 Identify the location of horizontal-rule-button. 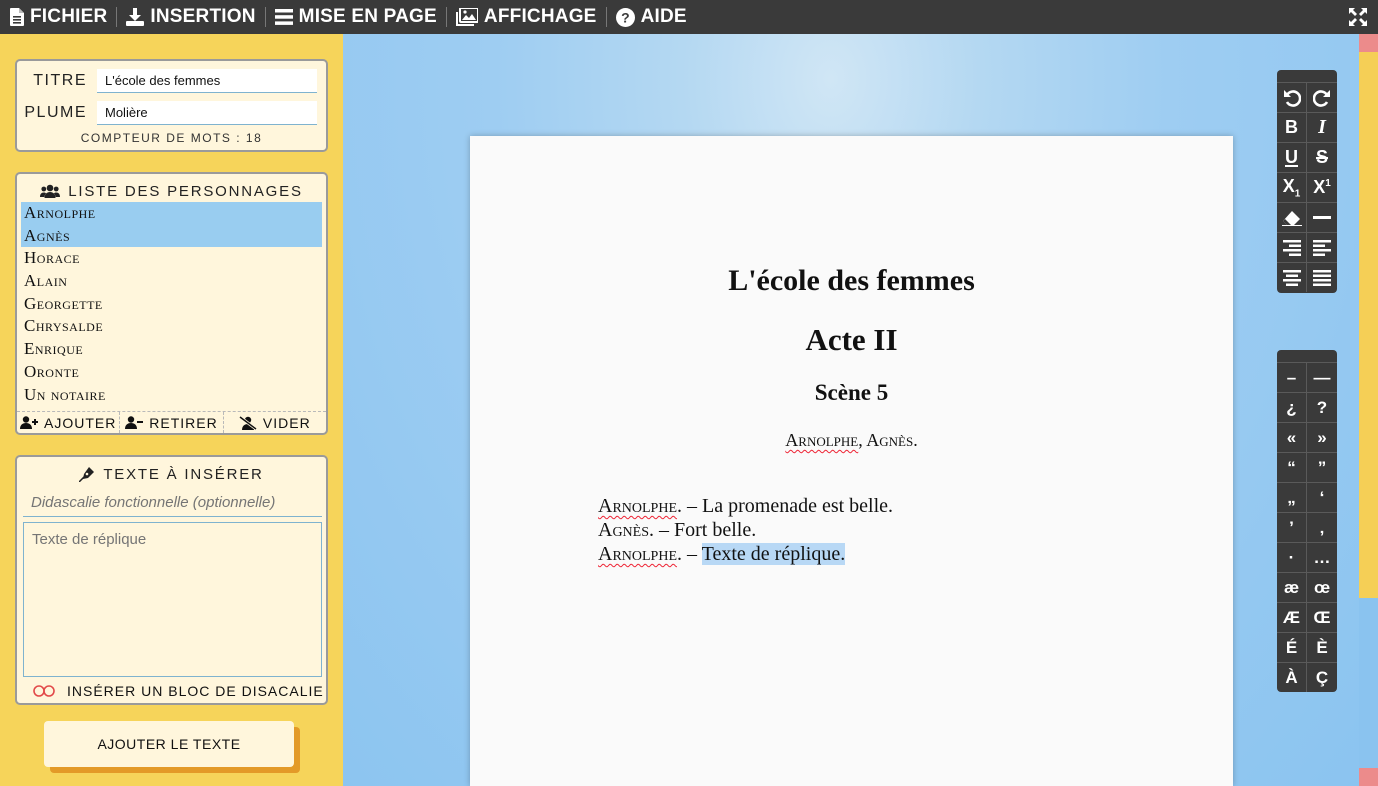
(1322, 217).